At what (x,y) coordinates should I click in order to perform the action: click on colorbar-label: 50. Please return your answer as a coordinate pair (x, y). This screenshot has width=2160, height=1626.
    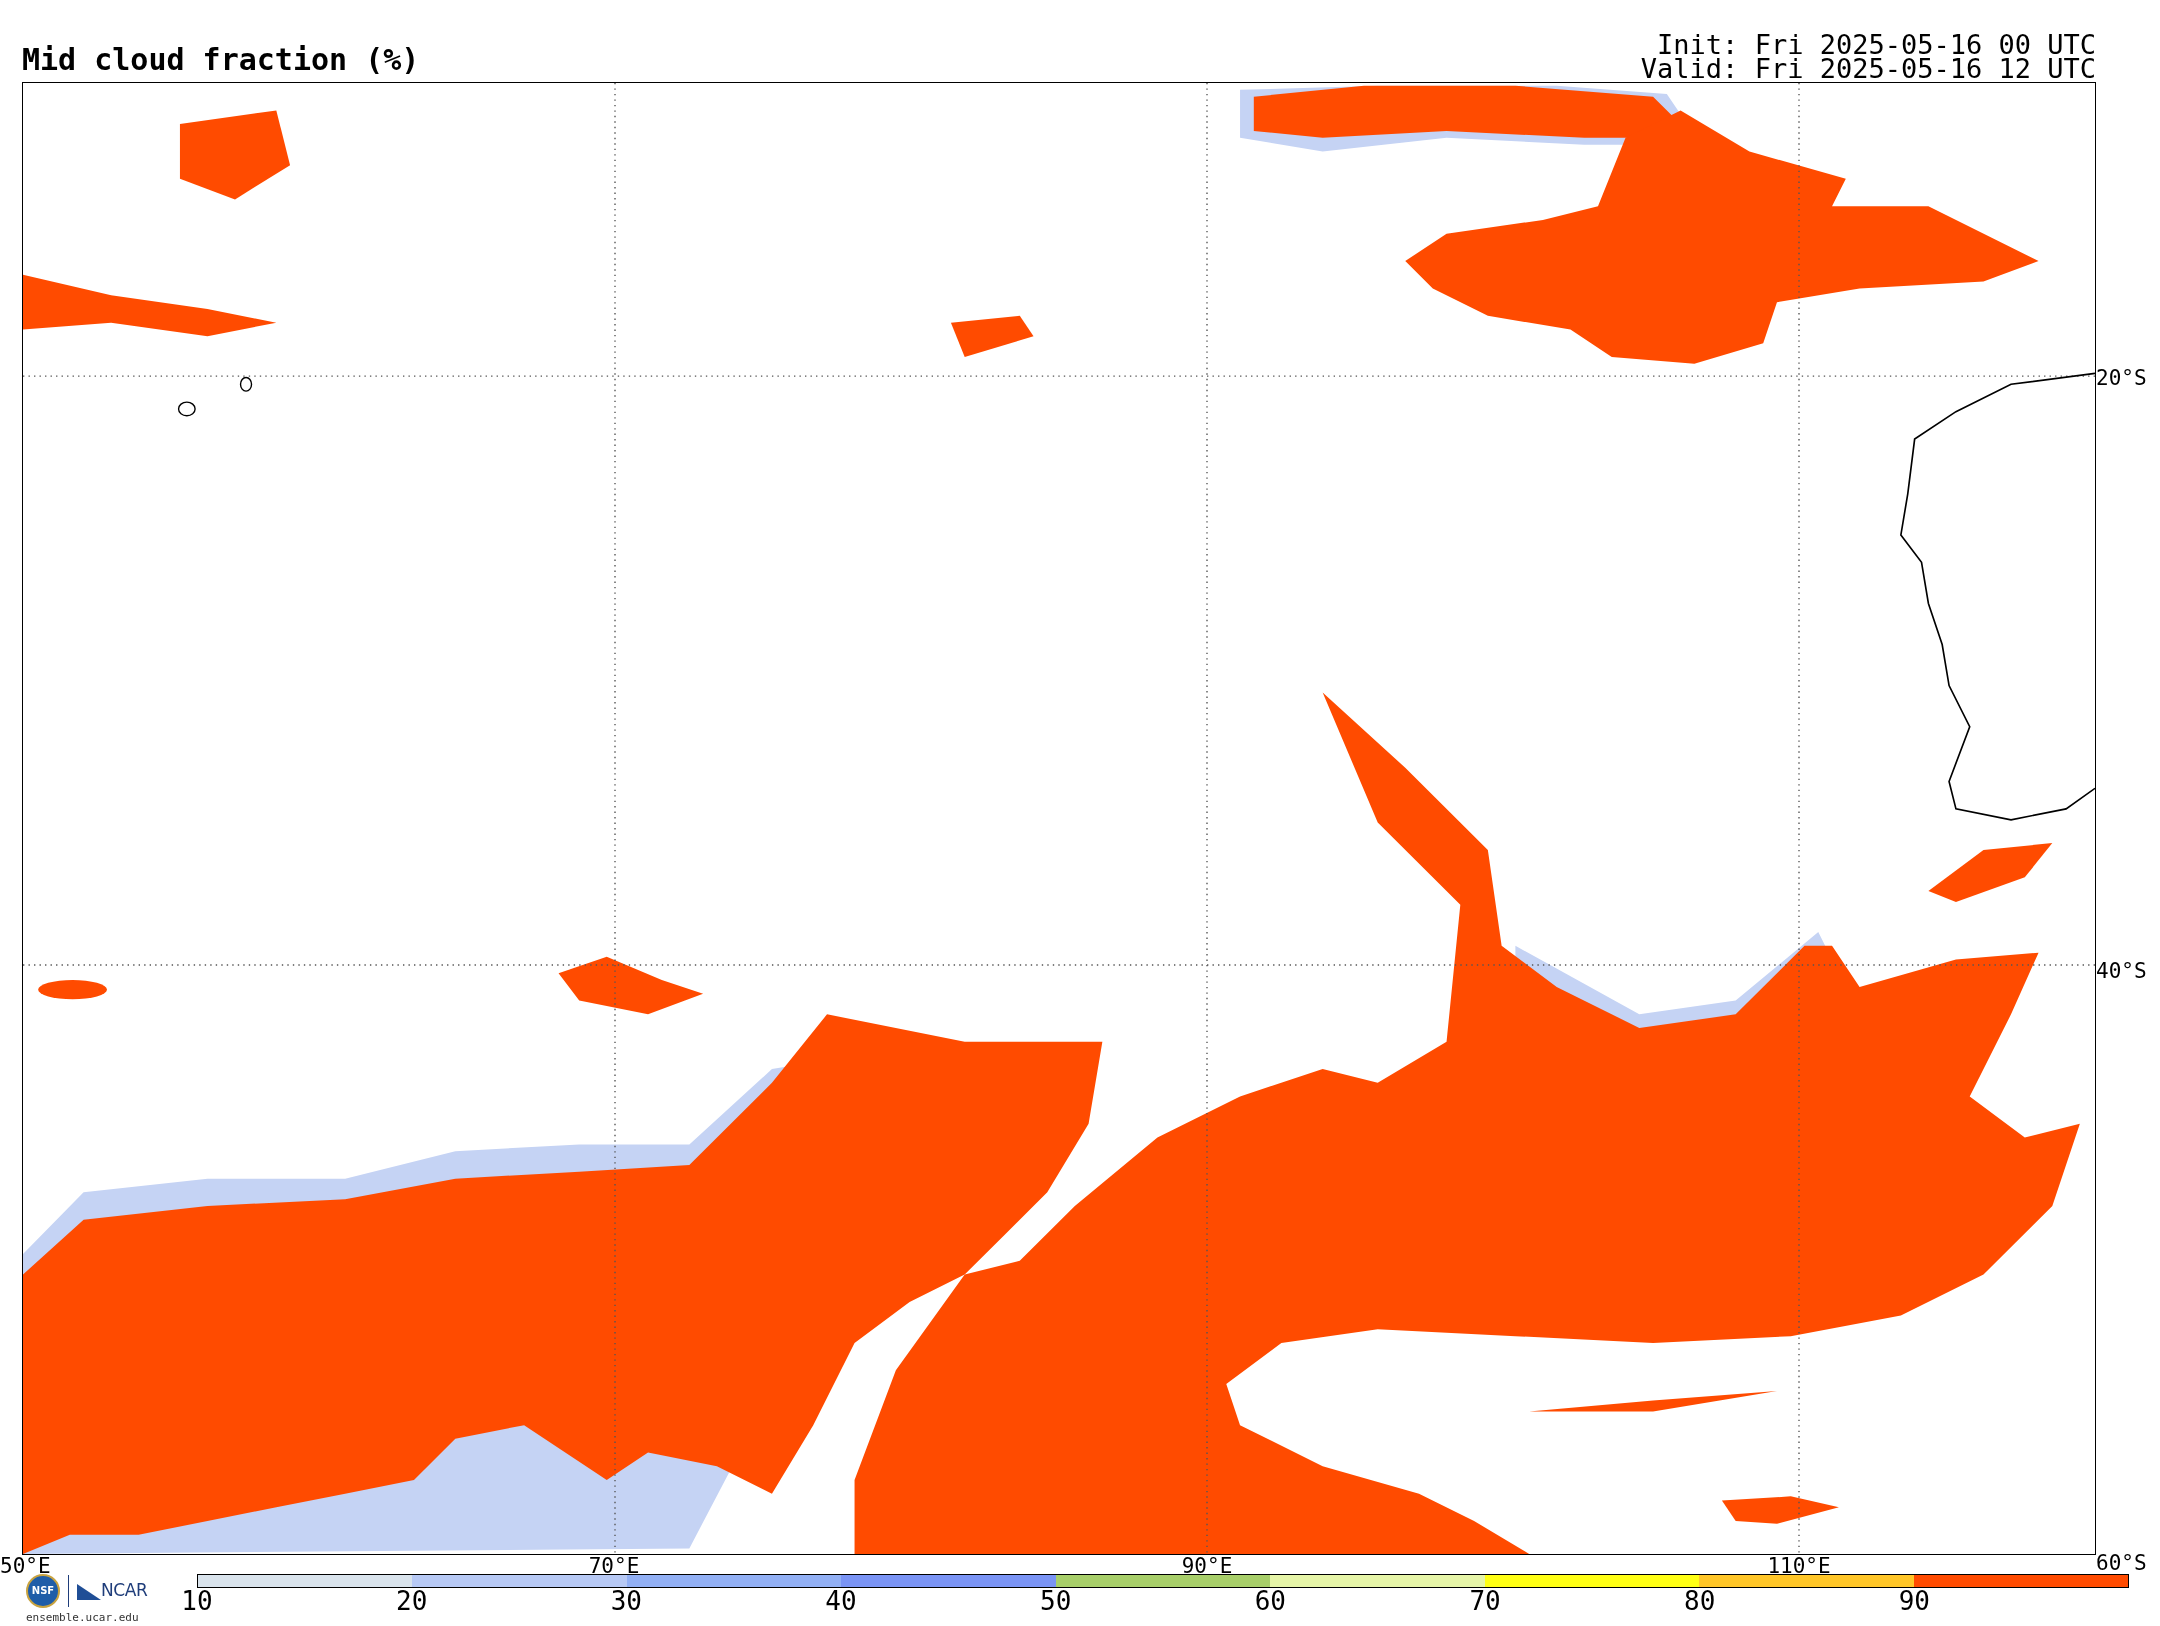
    Looking at the image, I should click on (1056, 1600).